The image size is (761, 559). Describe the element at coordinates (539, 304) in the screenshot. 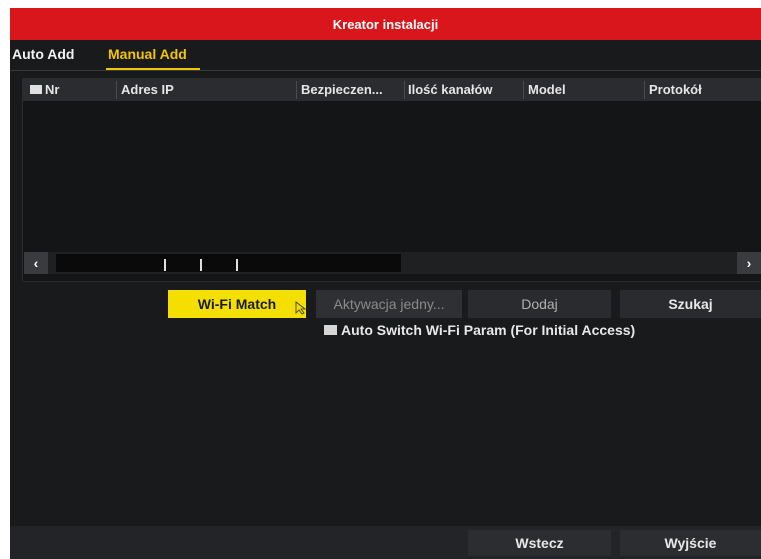

I see `add-button: Dodaj` at that location.